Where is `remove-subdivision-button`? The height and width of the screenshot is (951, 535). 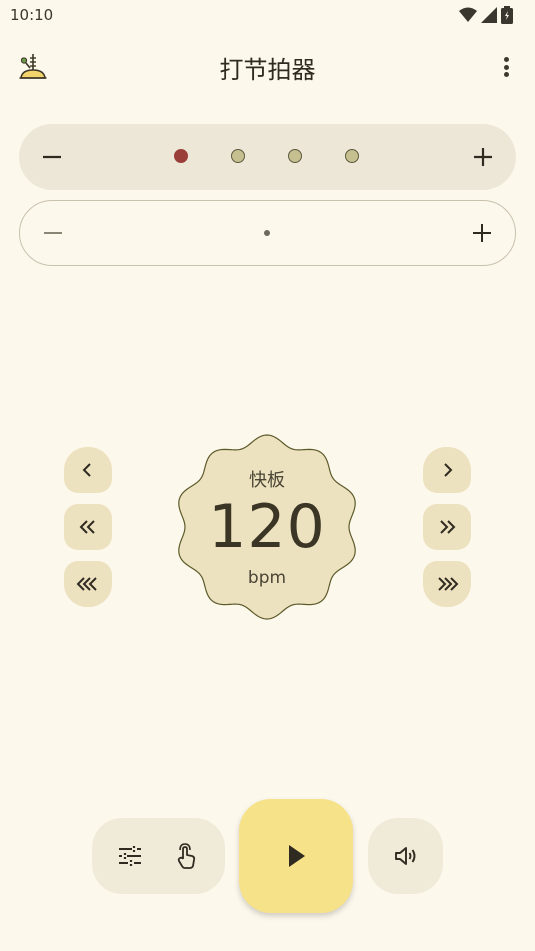 remove-subdivision-button is located at coordinates (53, 233).